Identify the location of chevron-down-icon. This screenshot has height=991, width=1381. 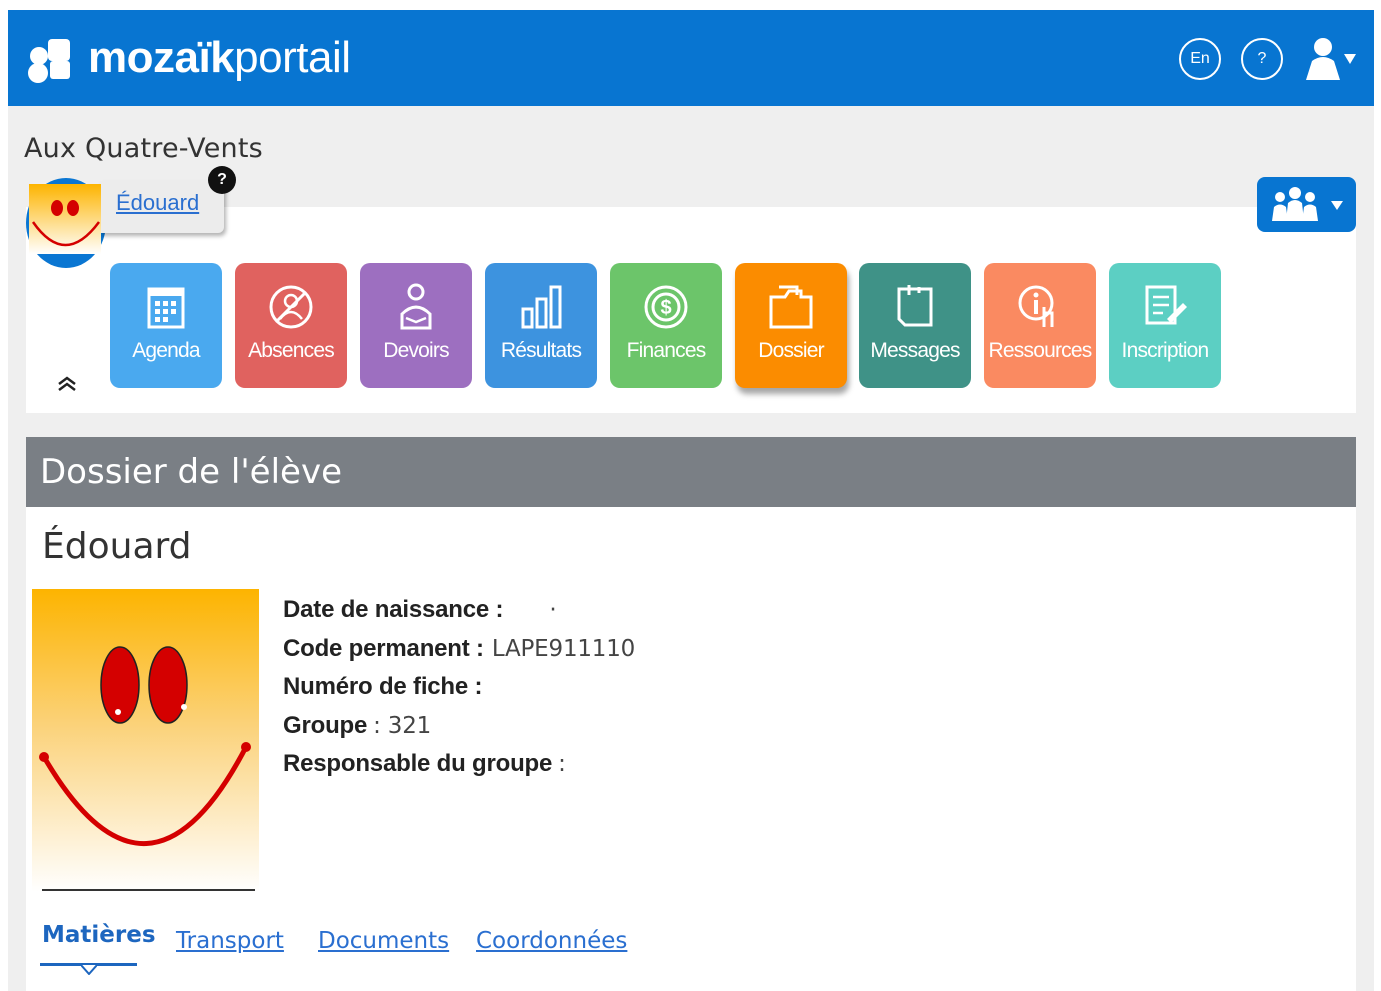
(1336, 205).